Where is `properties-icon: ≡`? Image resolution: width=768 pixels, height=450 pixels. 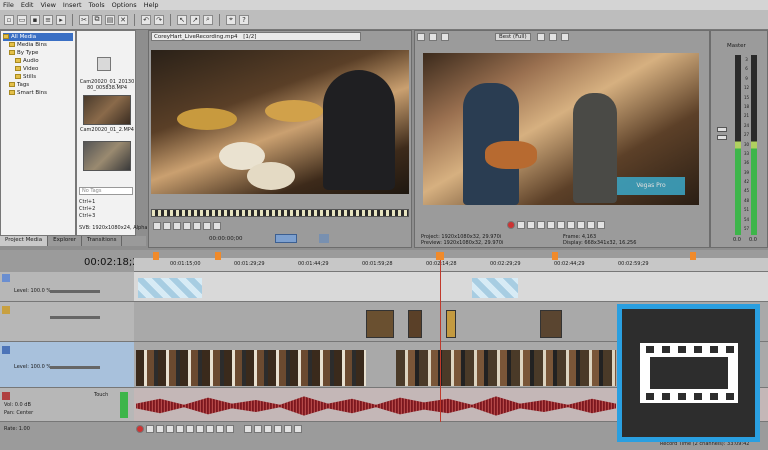 properties-icon: ≡ is located at coordinates (48, 19).